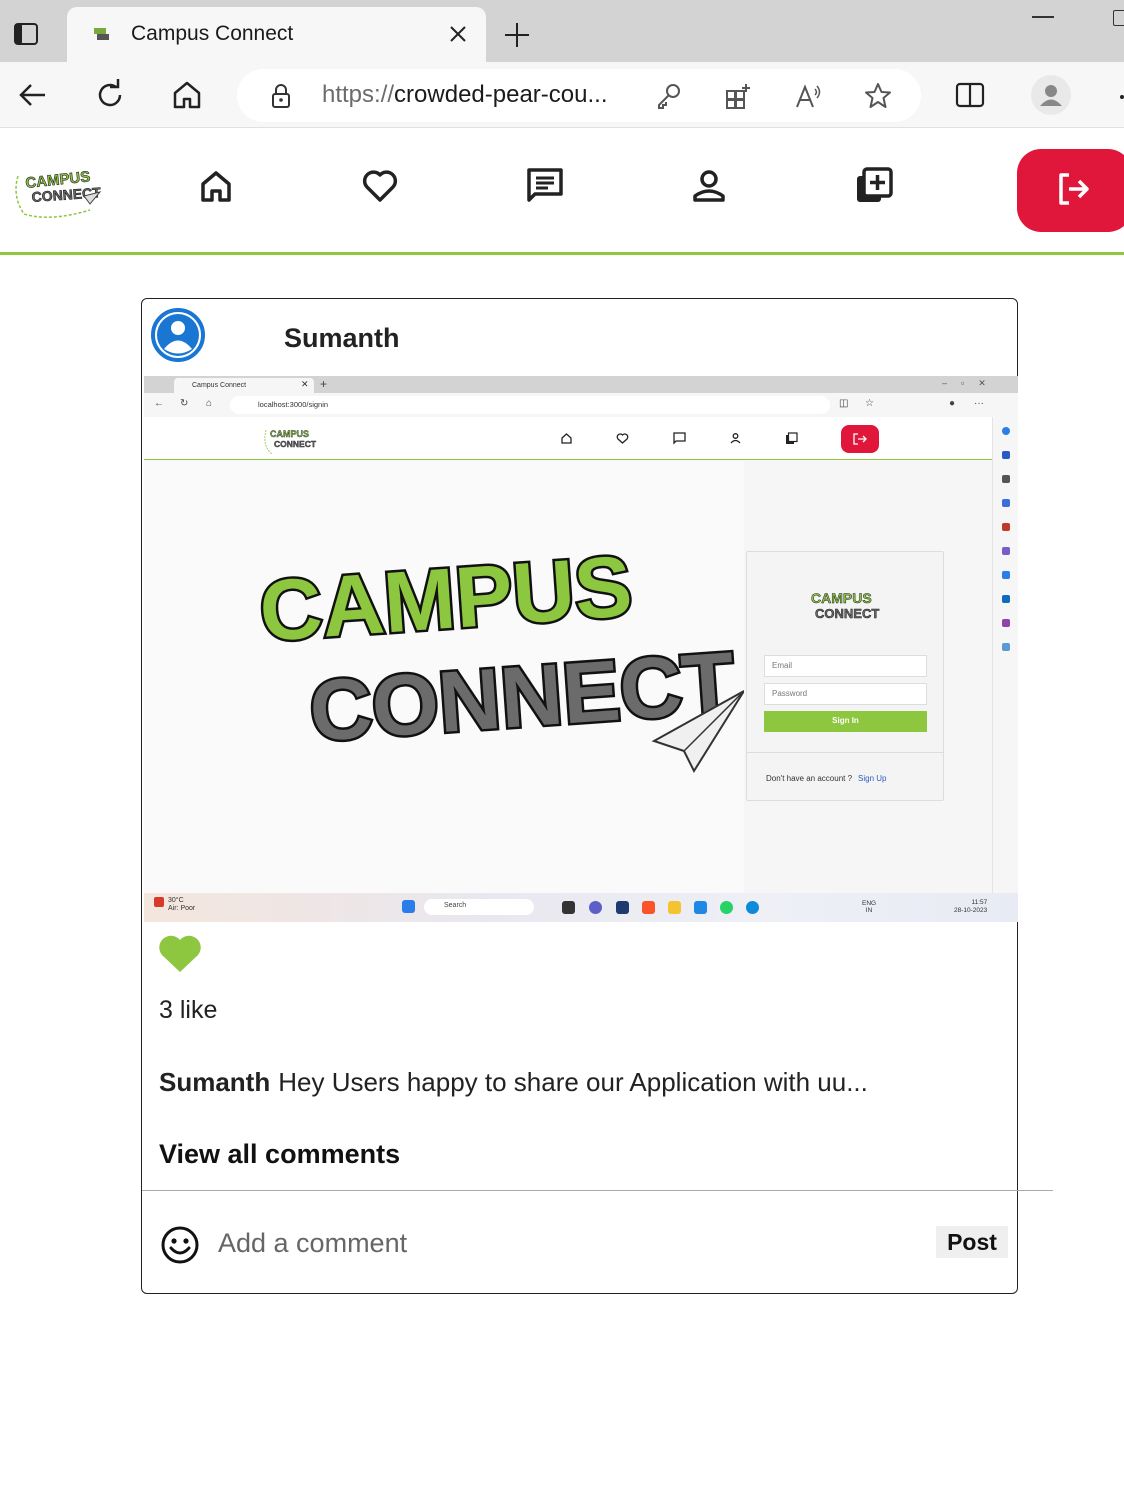 Image resolution: width=1124 pixels, height=1504 pixels. I want to click on key-icon, so click(669, 96).